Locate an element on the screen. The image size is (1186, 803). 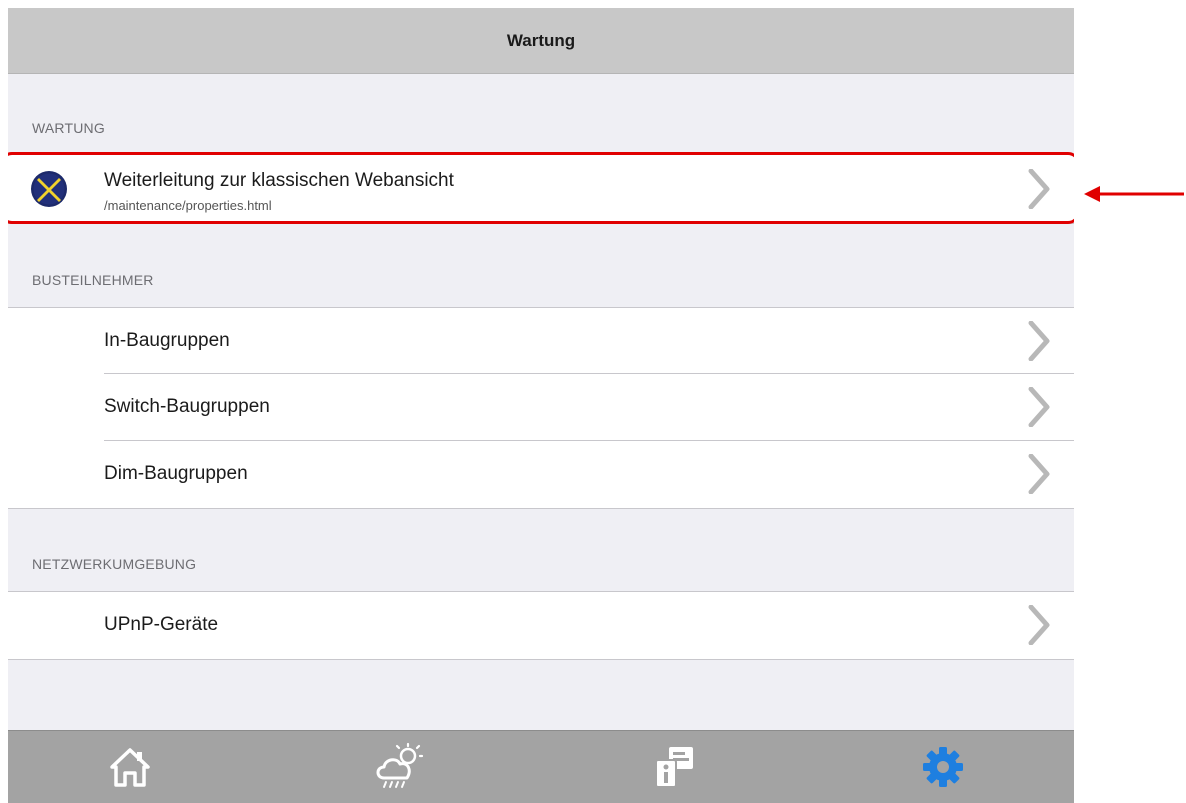
list-item-label: UPnP-Geräte is located at coordinates (161, 624).